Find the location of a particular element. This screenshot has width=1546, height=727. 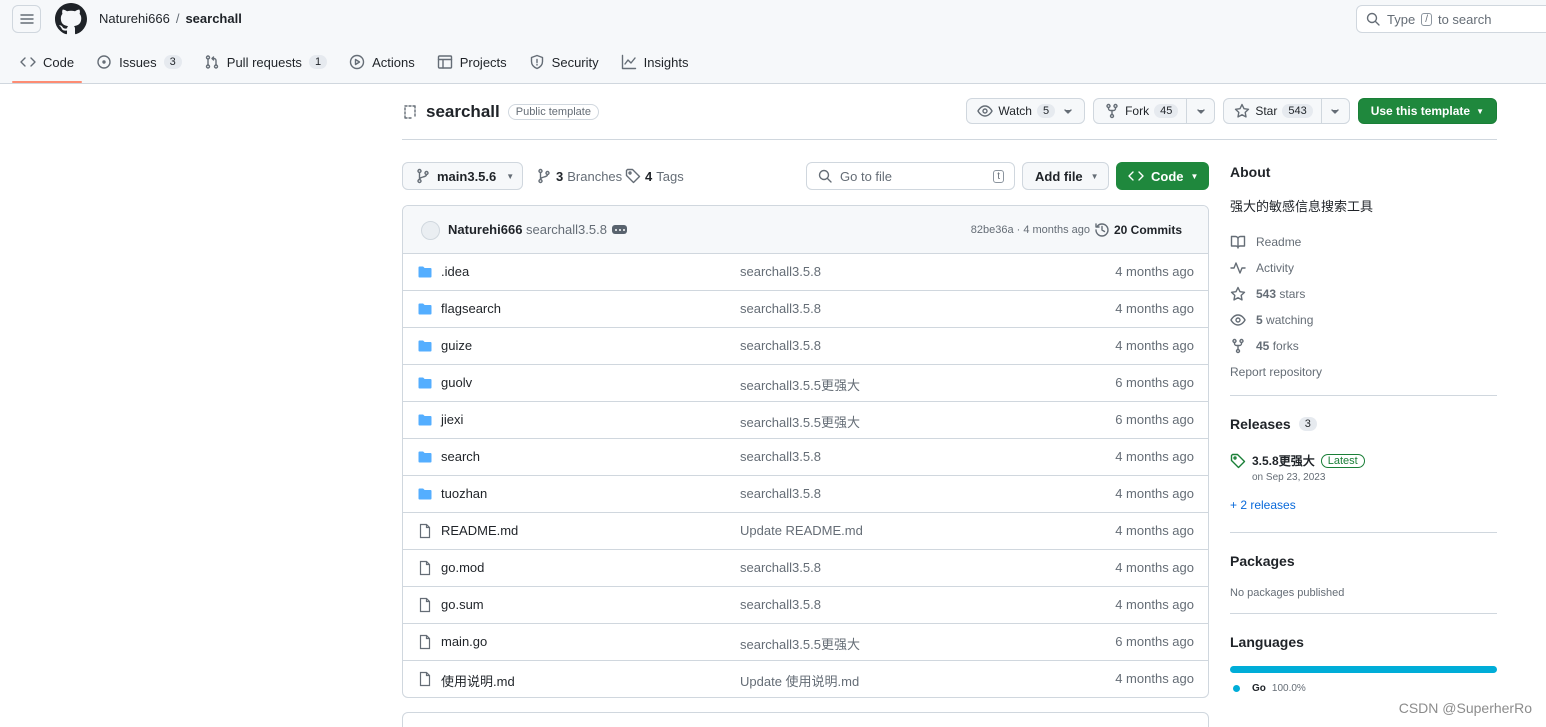

file-name-link: 使用说明.md is located at coordinates (478, 680).